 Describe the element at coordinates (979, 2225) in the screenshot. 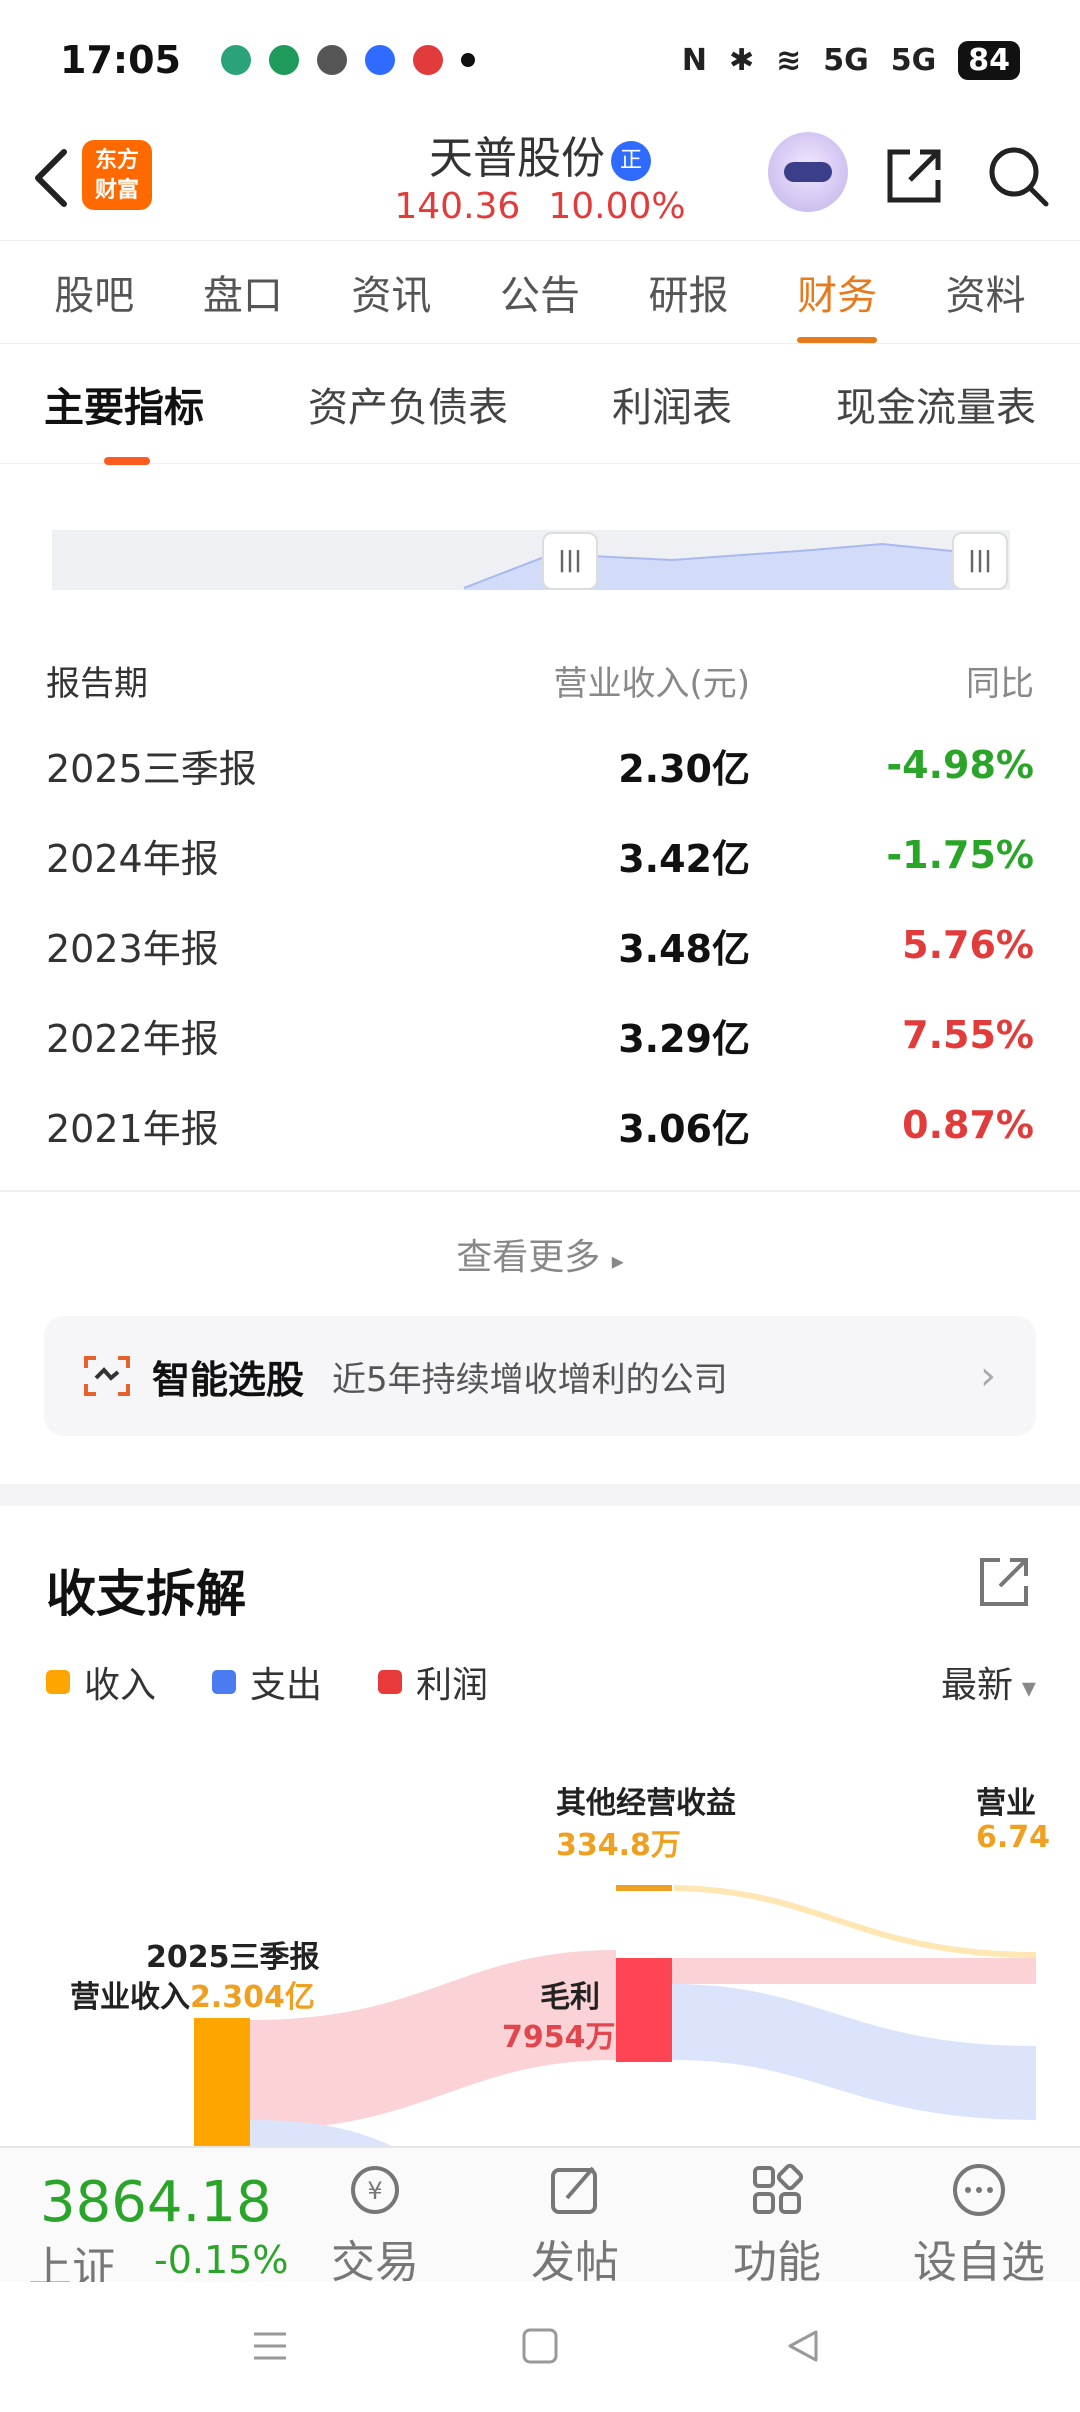

I see `nav-add-watchlist: 设自选` at that location.